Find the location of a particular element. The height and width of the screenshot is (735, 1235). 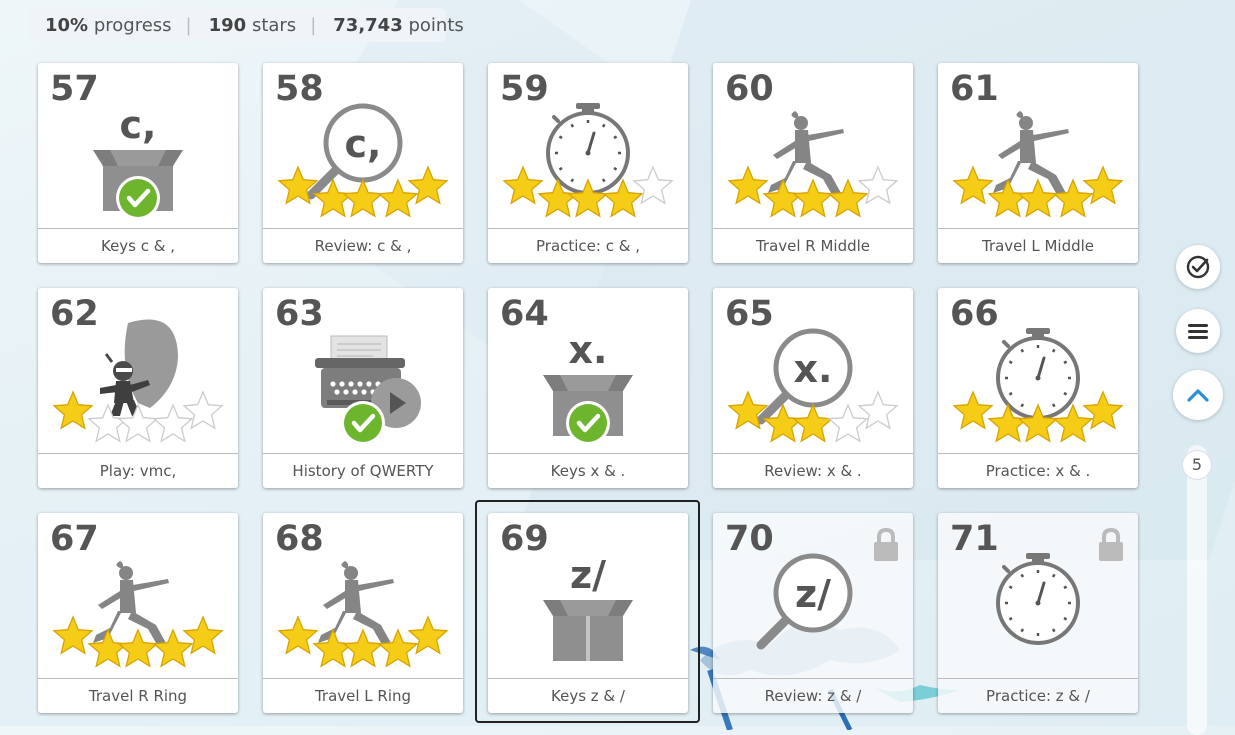

lesson-tile: 60 Travel R Middle is located at coordinates (813, 163).